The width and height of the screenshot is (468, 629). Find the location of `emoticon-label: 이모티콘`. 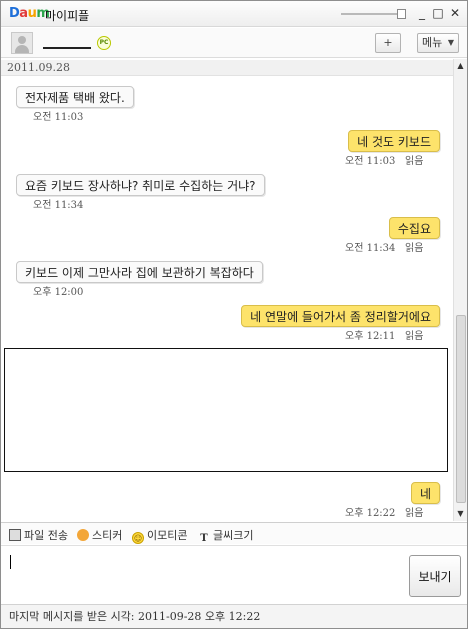

emoticon-label: 이모티콘 is located at coordinates (167, 535).